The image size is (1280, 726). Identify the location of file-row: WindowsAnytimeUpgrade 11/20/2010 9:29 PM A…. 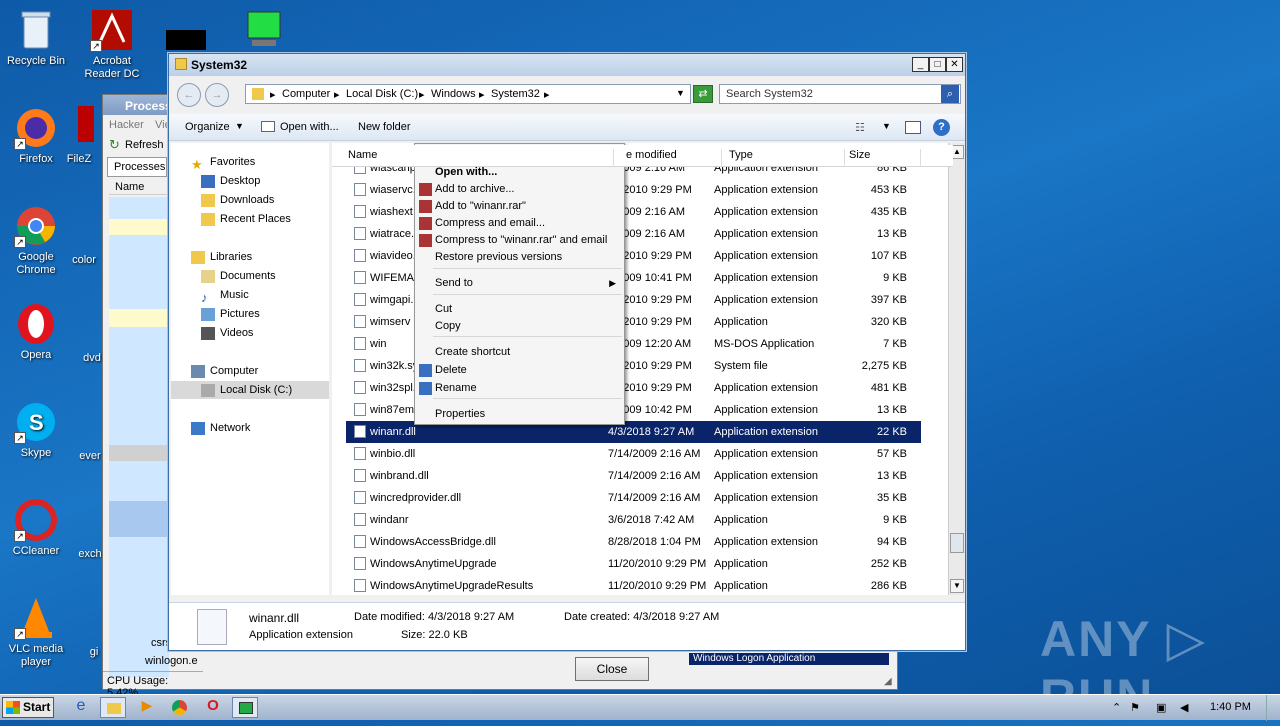
(633, 564).